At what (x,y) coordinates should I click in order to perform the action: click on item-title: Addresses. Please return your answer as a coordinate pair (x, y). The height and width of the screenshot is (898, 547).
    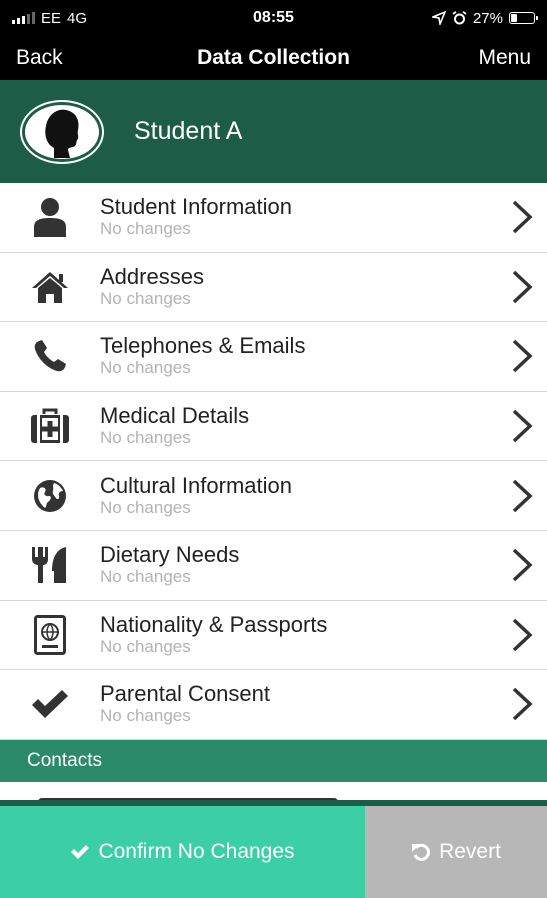
    Looking at the image, I should click on (152, 276).